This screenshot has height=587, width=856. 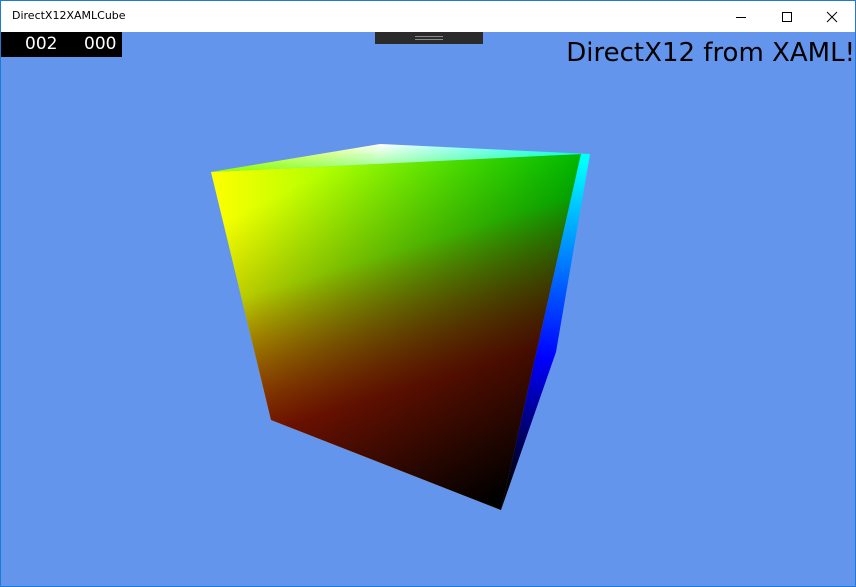 I want to click on counter-left-value: 002, so click(x=41, y=44).